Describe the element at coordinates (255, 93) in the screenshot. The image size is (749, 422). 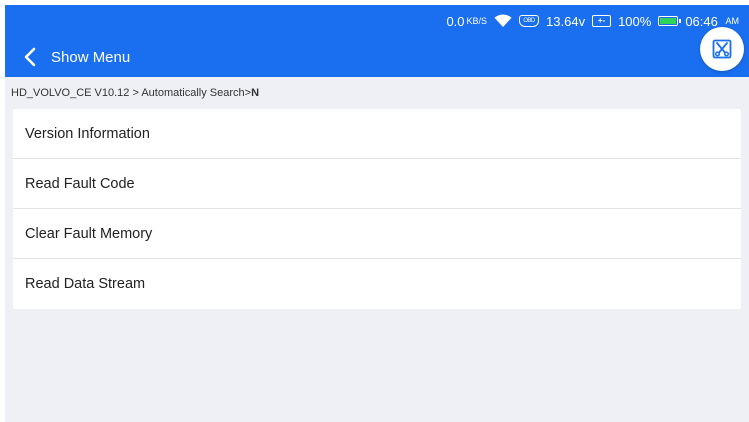
I see `breadcrumb-current: N` at that location.